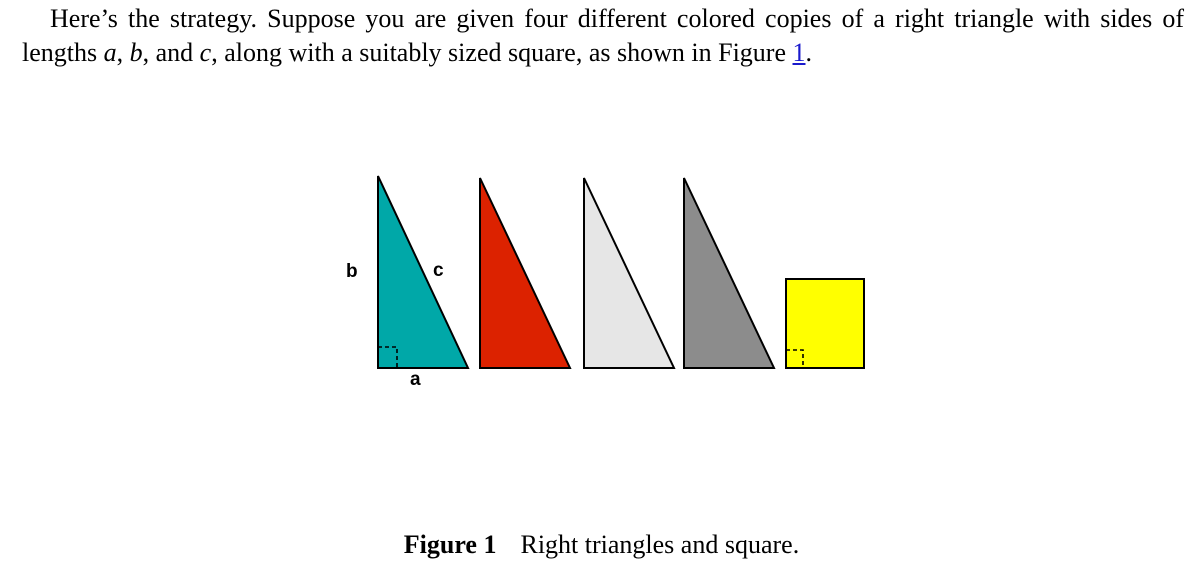 This screenshot has width=1203, height=580. Describe the element at coordinates (205, 52) in the screenshot. I see `variable-c: c` at that location.